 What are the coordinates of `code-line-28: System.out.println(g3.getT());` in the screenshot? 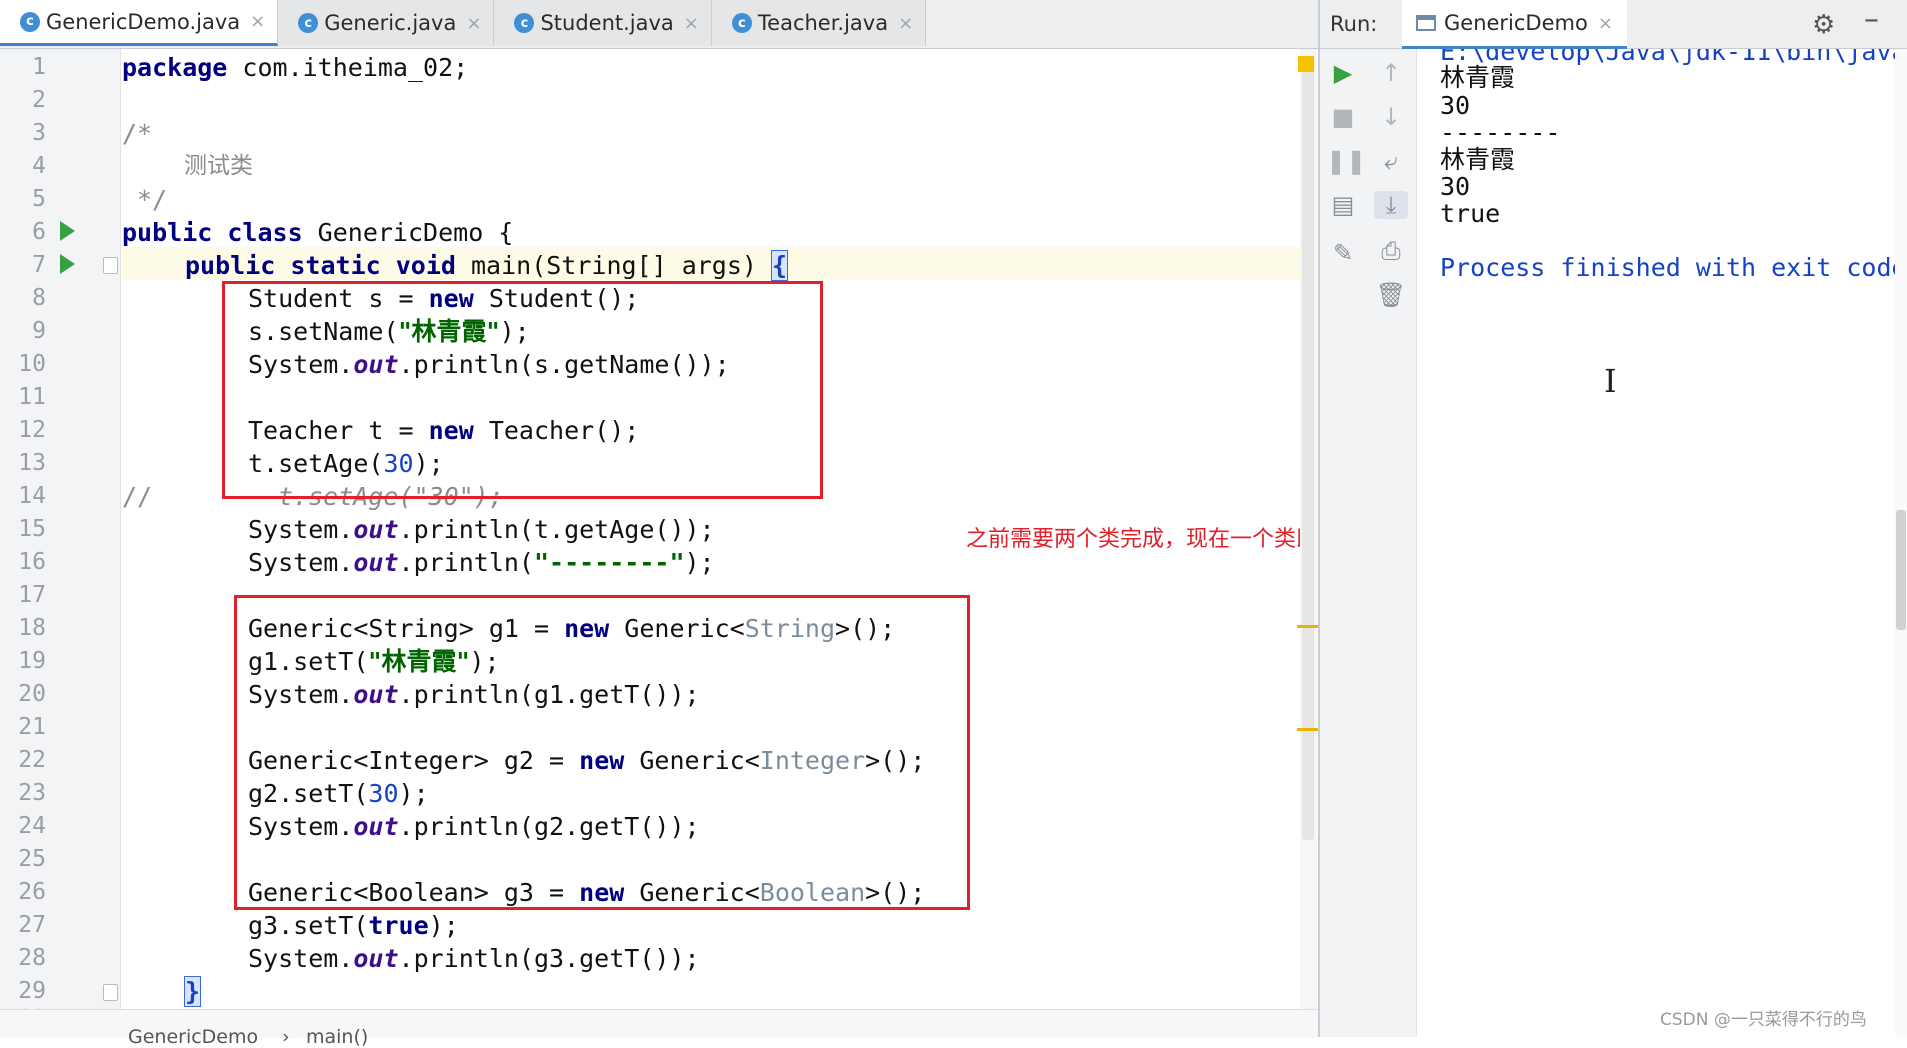 It's located at (474, 958).